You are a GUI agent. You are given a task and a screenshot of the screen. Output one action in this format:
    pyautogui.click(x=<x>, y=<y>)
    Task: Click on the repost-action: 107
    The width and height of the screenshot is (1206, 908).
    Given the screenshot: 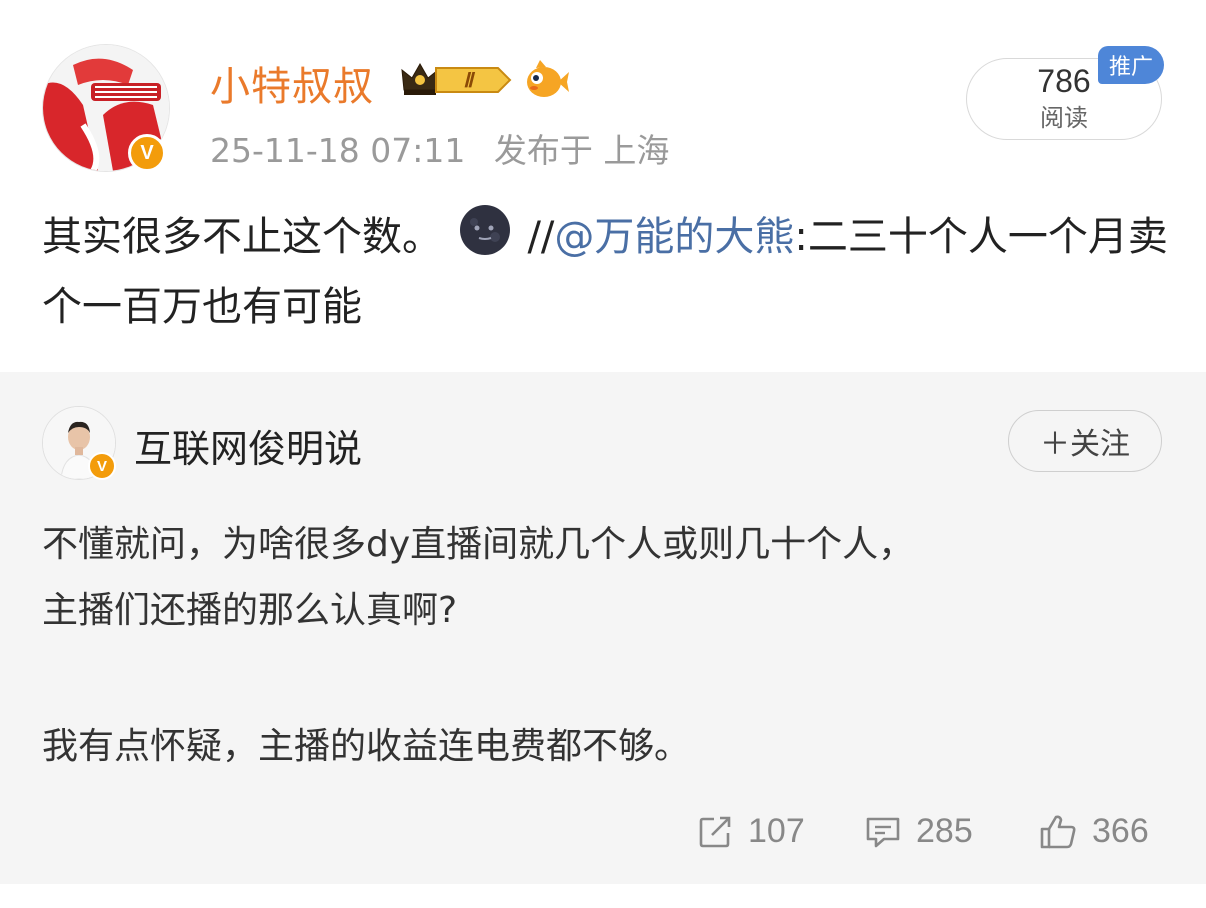 What is the action you would take?
    pyautogui.click(x=751, y=831)
    